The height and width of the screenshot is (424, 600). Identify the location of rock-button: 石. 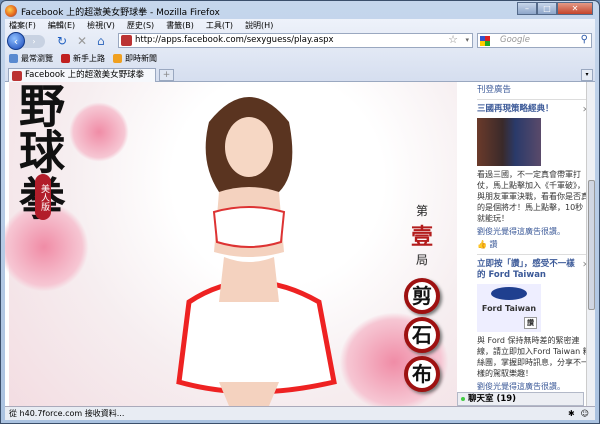
(422, 335).